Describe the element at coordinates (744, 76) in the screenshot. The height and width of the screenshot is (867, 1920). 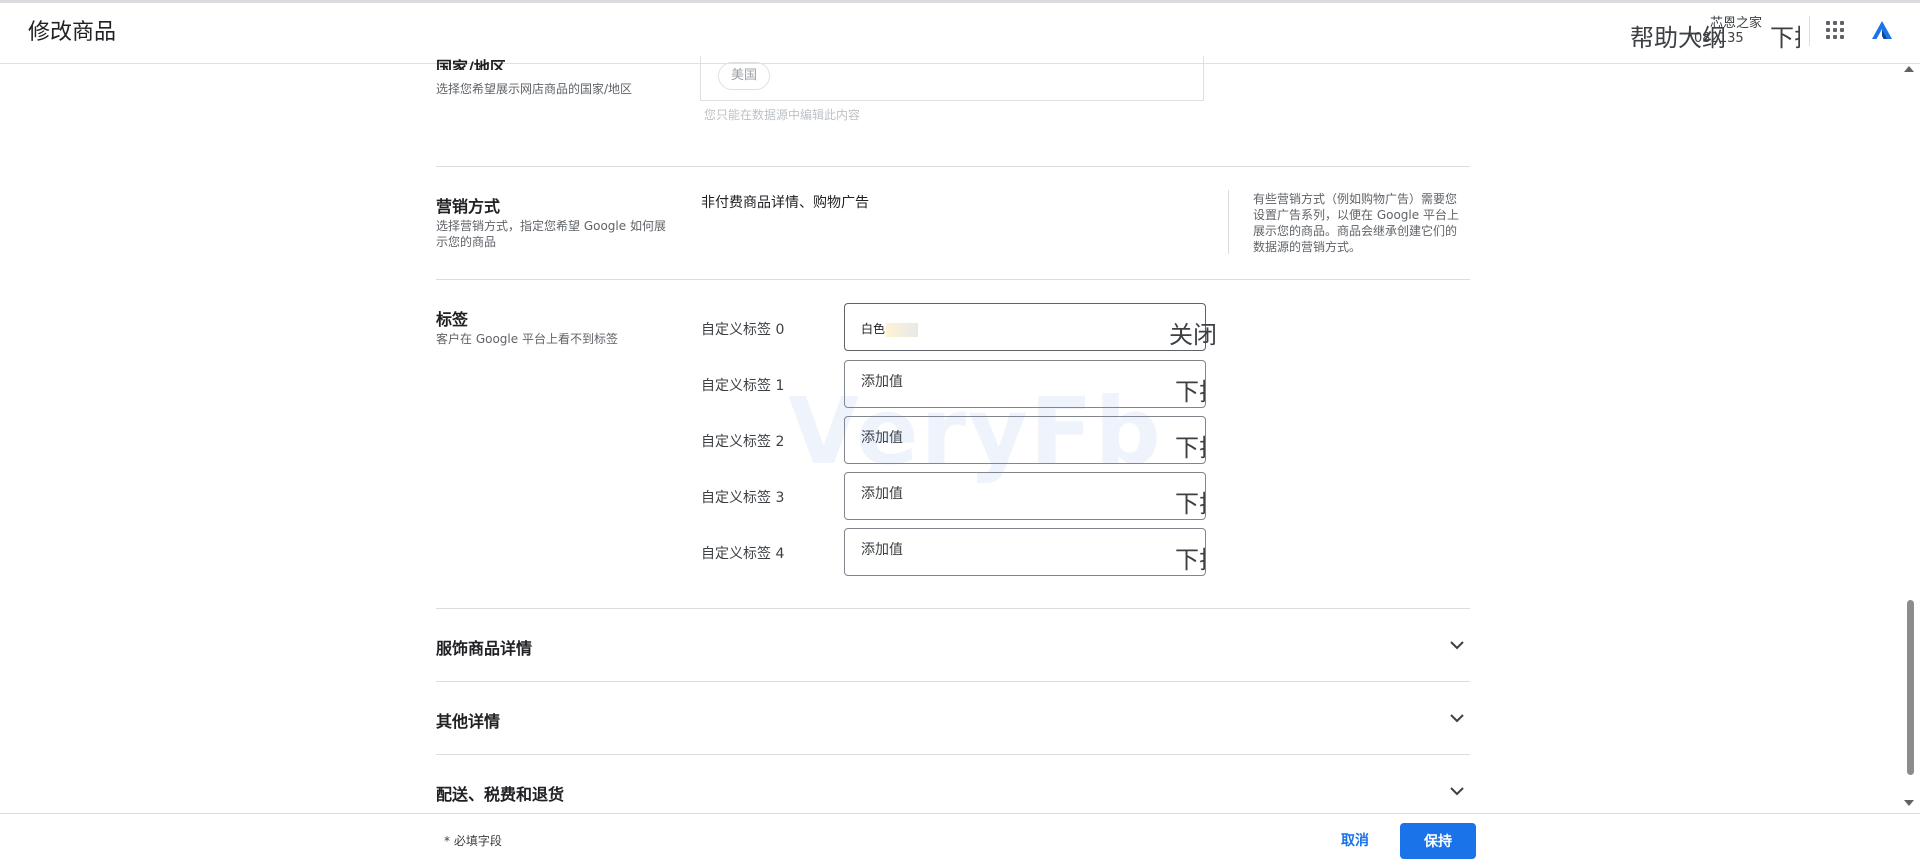
I see `country-chip: 美国` at that location.